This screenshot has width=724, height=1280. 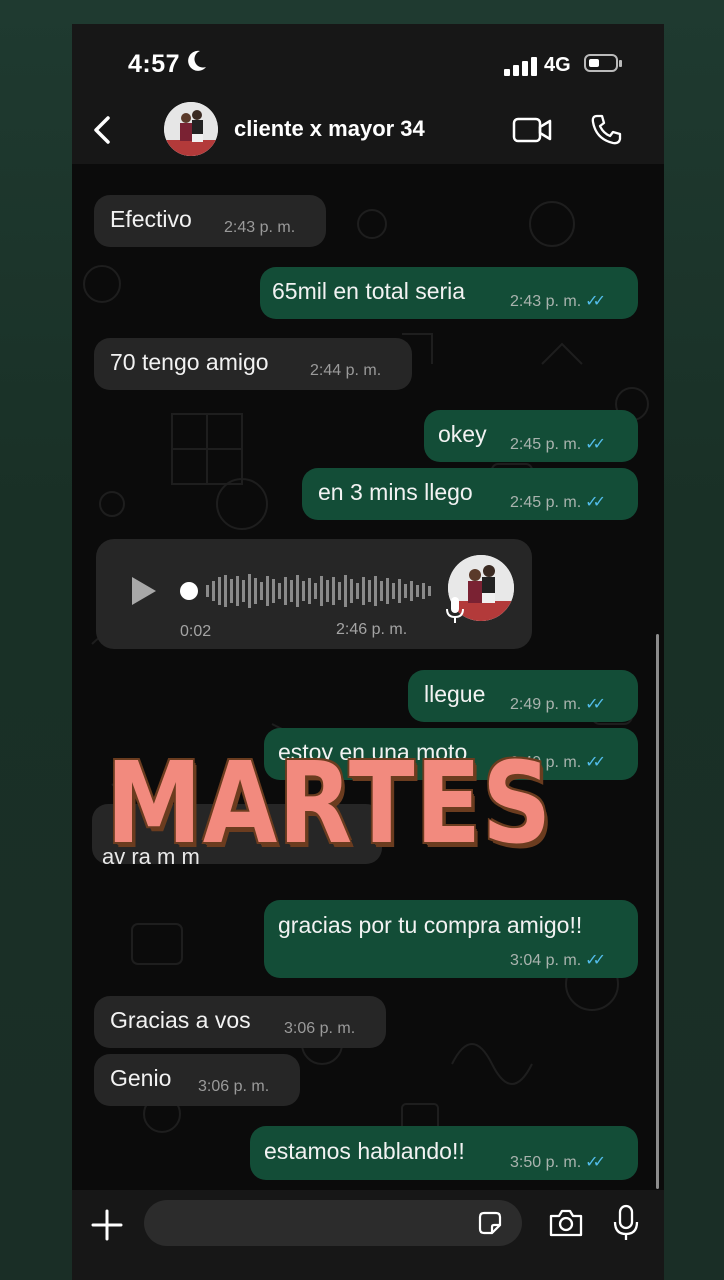 What do you see at coordinates (449, 293) in the screenshot?
I see `message-outgoing: 65mil en total seria 2:43 p. m. ✓✓` at bounding box center [449, 293].